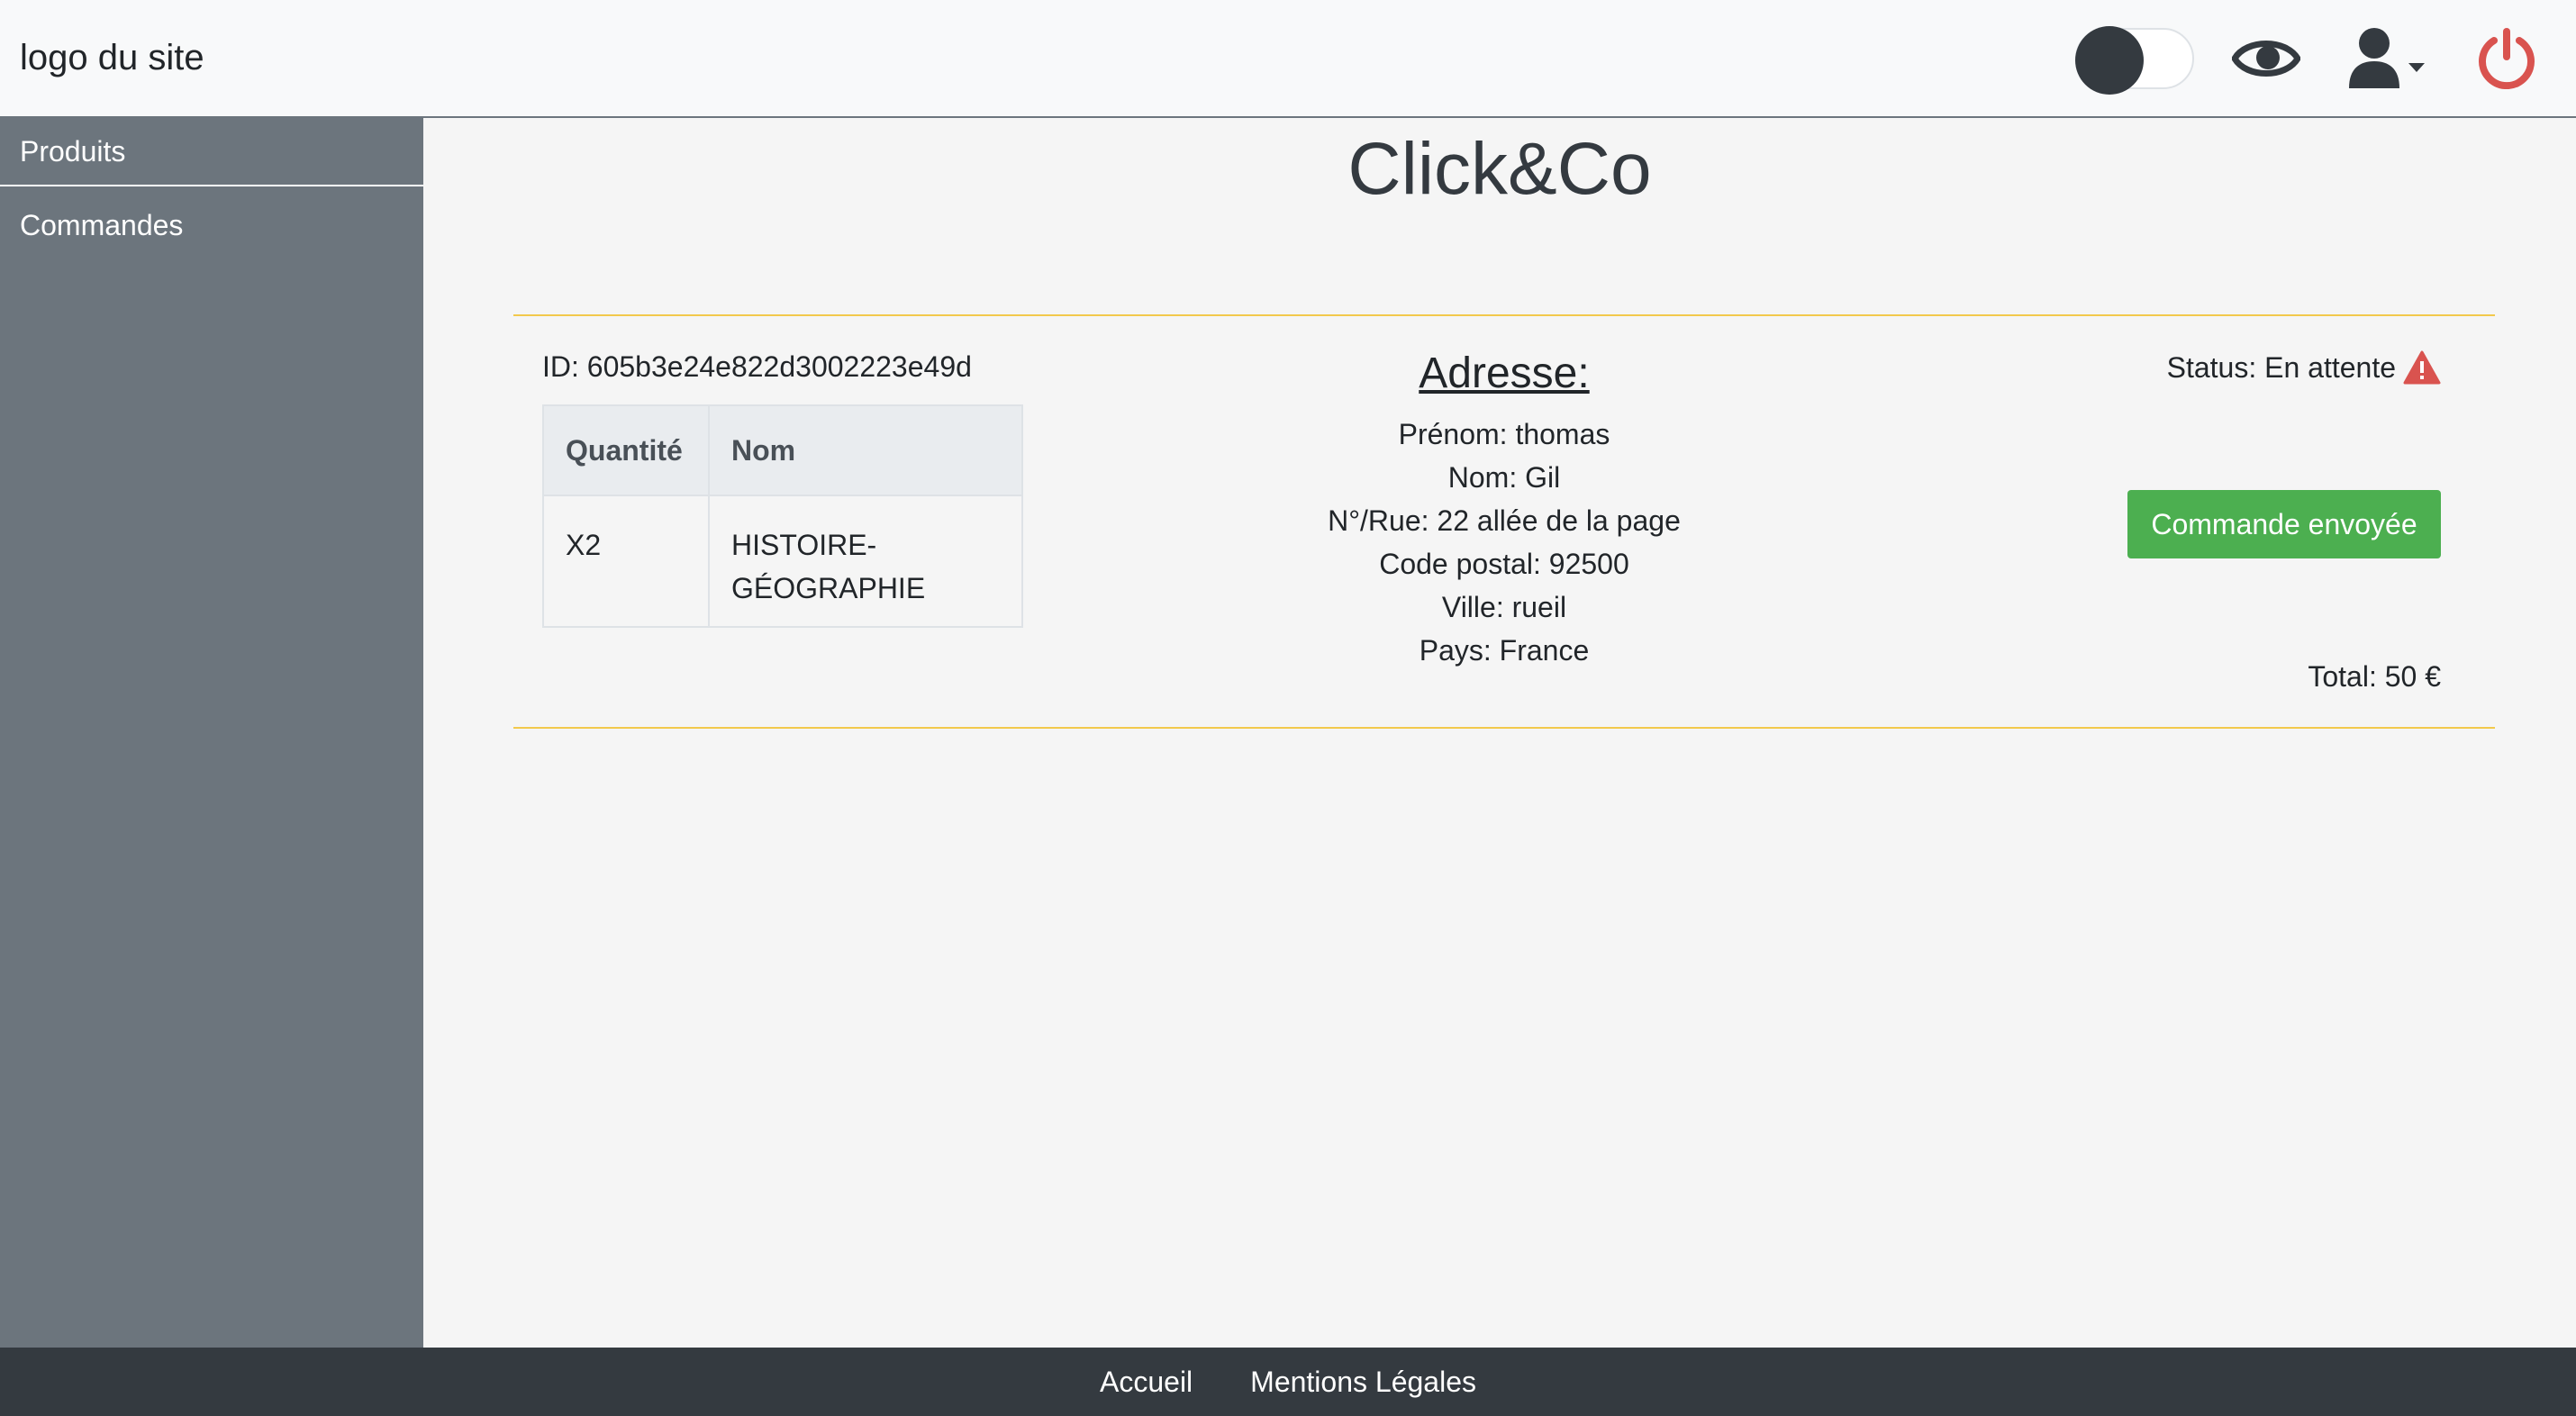 This screenshot has width=2576, height=1416. I want to click on cell-name: HISTOIRE- GÉOGRAPHIE, so click(865, 561).